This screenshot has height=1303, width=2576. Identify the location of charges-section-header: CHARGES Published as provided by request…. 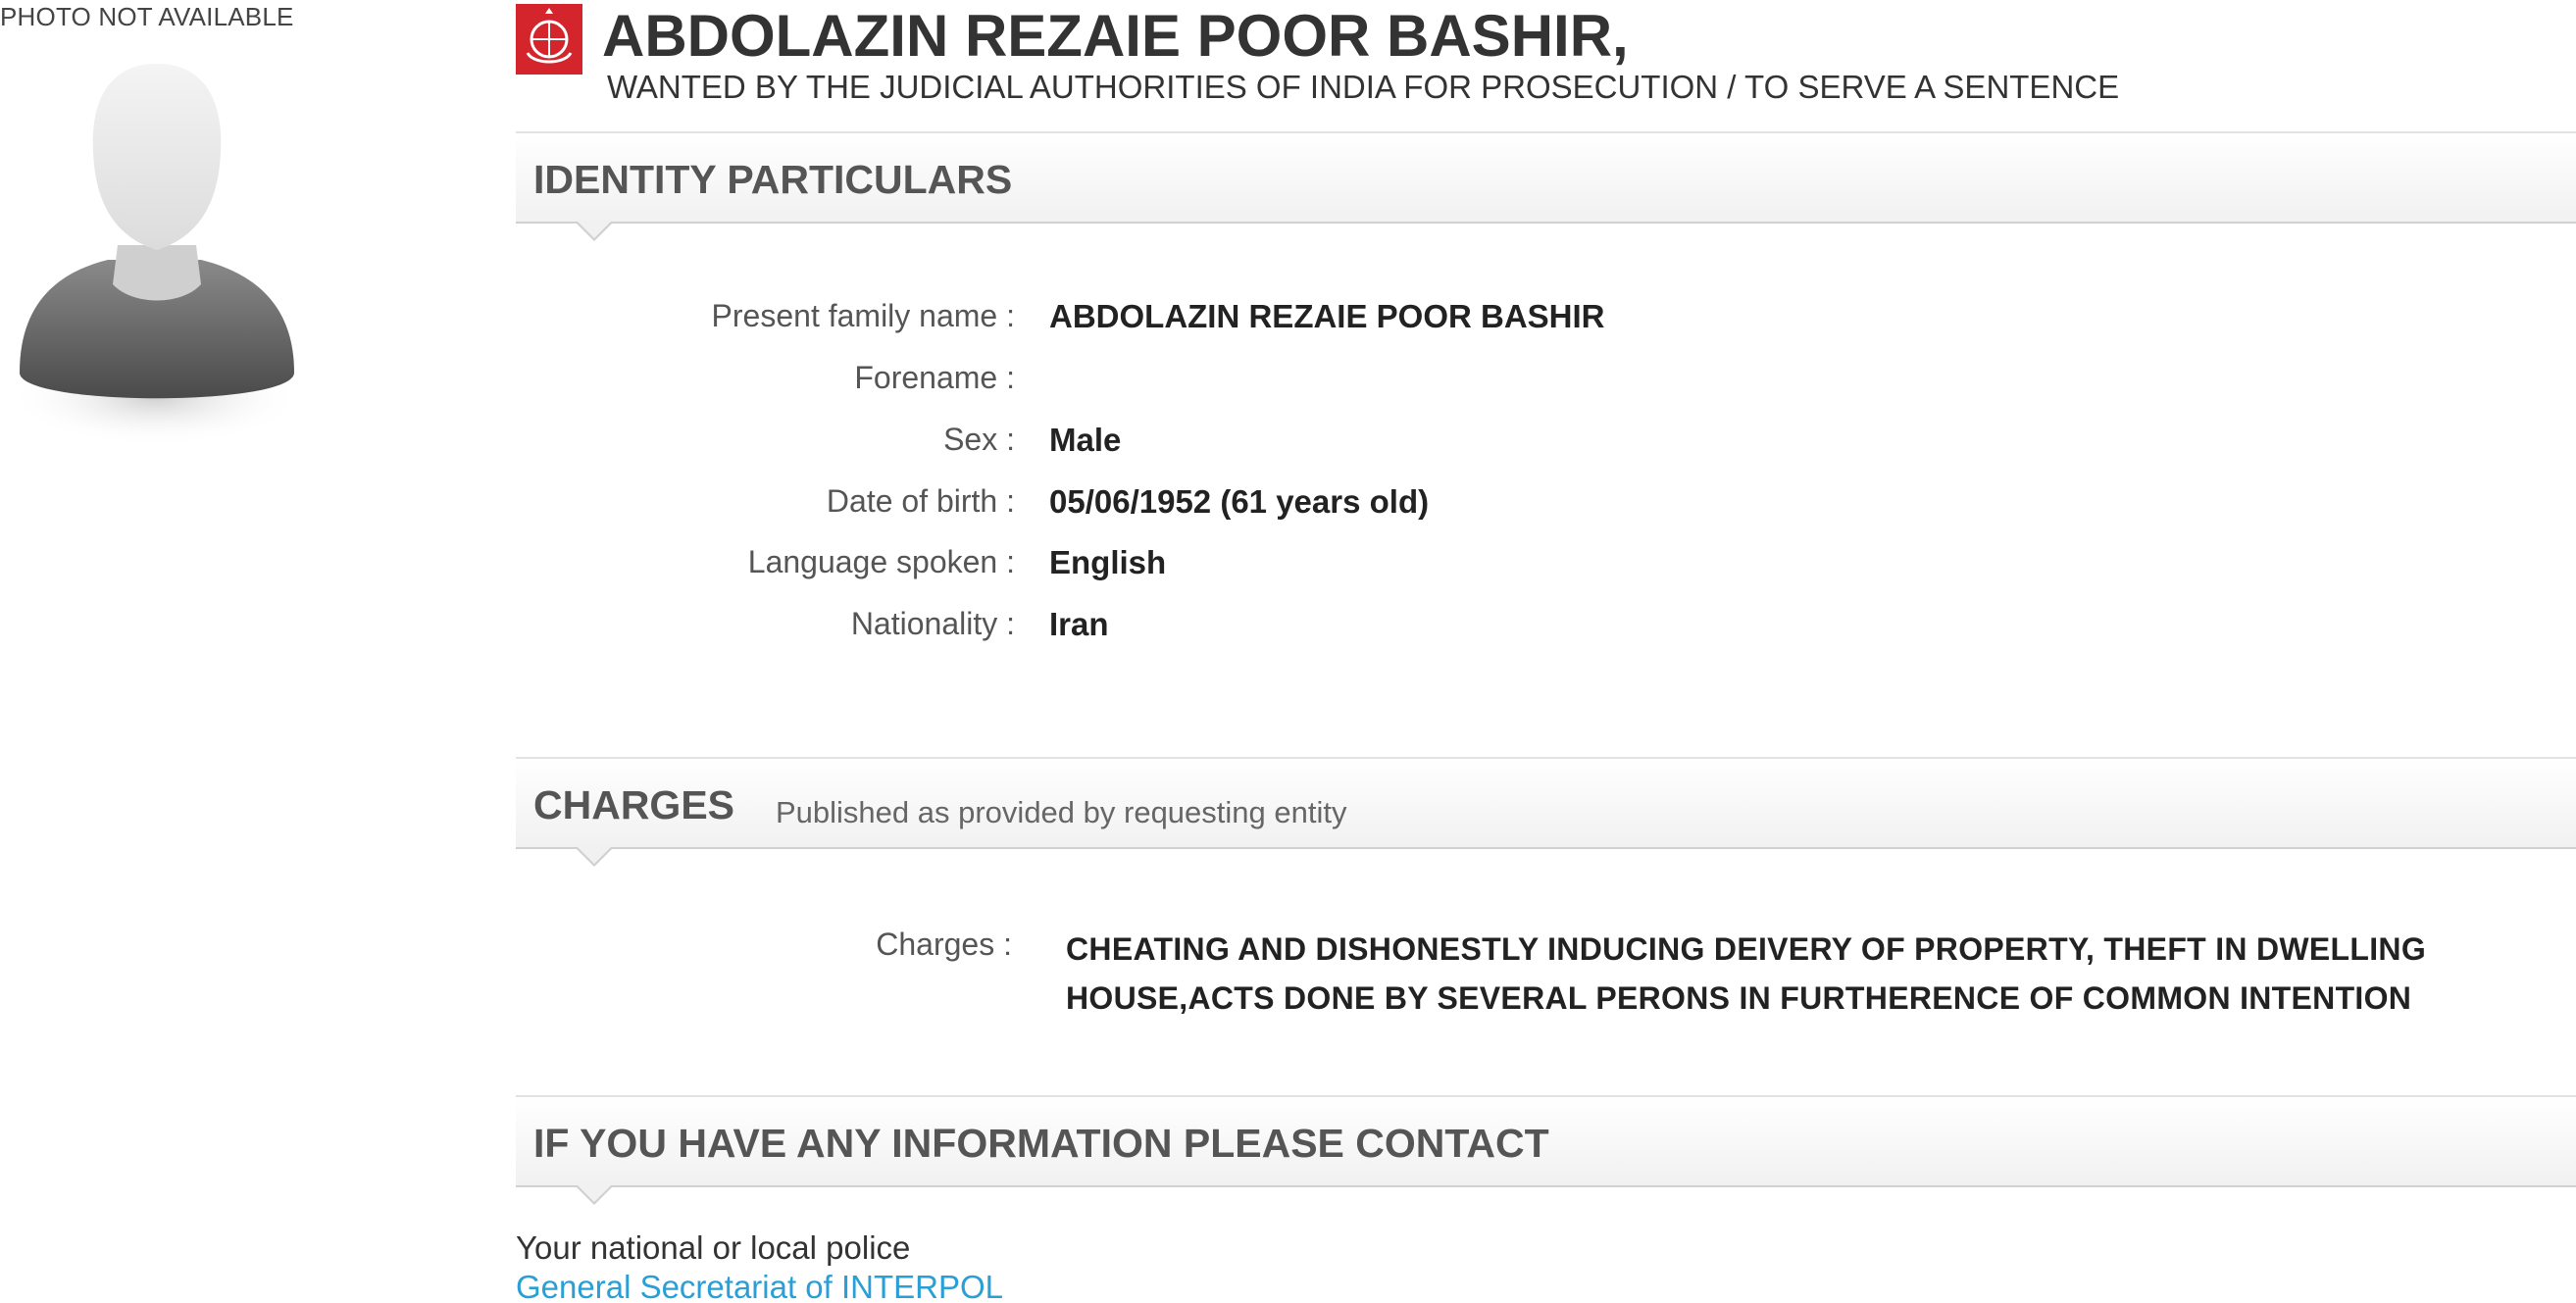
(1546, 812).